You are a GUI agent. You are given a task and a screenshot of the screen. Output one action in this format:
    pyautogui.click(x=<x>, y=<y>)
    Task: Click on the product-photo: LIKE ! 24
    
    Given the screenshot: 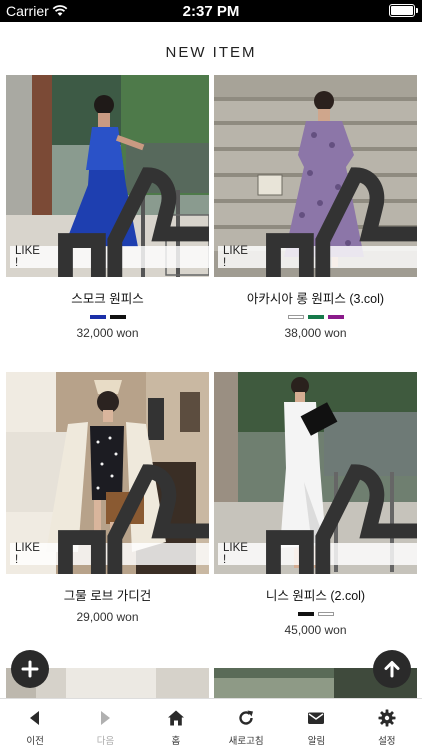 What is the action you would take?
    pyautogui.click(x=107, y=473)
    